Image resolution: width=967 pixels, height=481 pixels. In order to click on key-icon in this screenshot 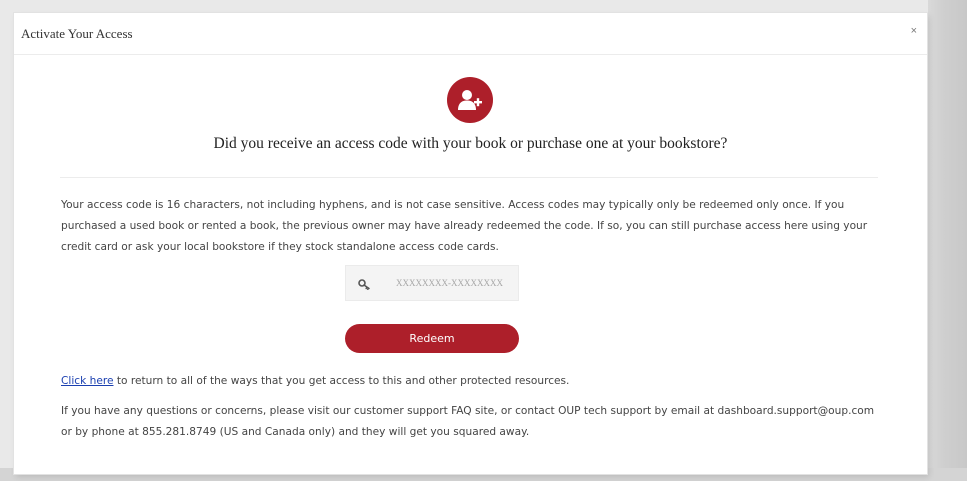, I will do `click(364, 286)`.